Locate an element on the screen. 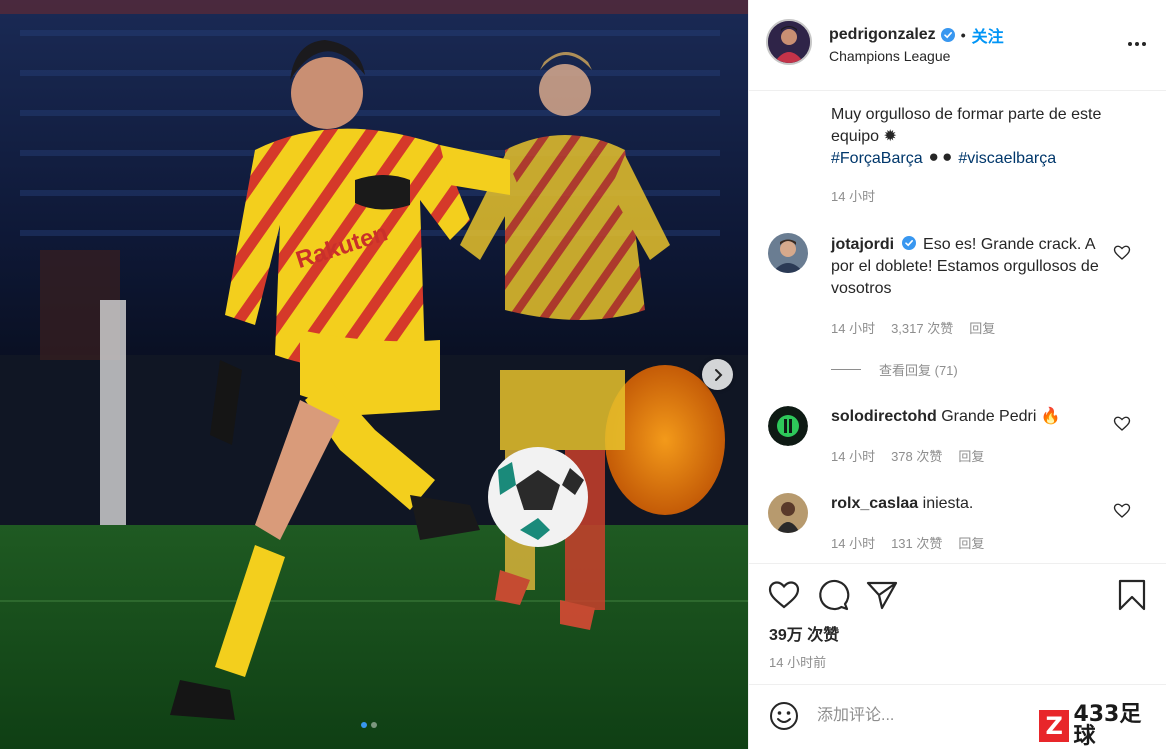  comment-username: rolx_caslaa is located at coordinates (874, 503).